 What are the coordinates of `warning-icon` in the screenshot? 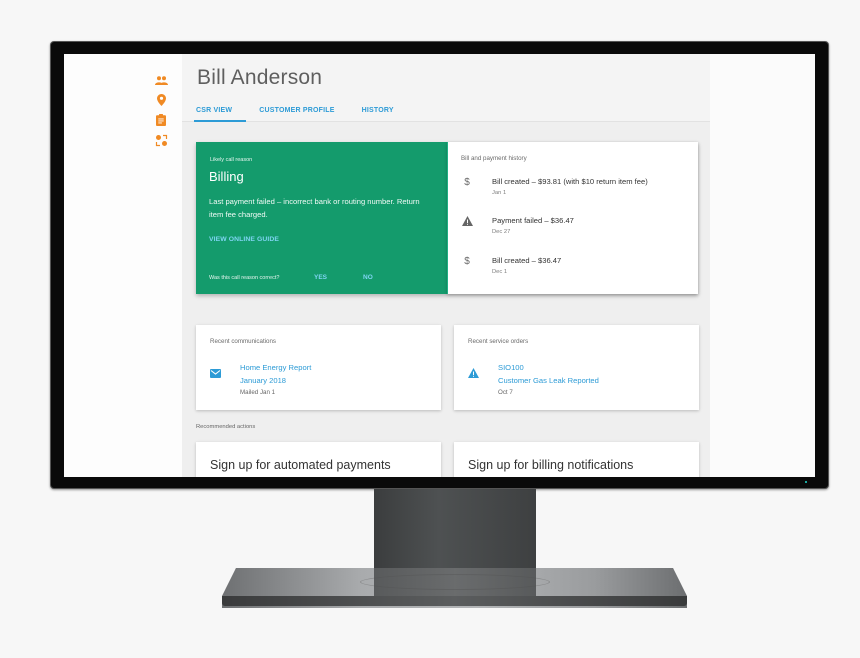 It's located at (467, 221).